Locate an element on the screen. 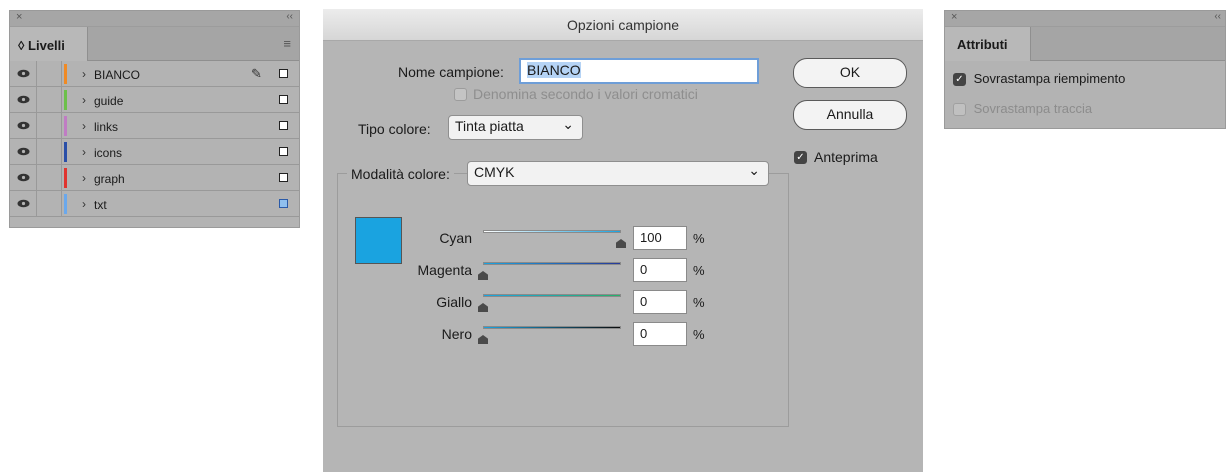  slider-value-field: 100 is located at coordinates (660, 238).